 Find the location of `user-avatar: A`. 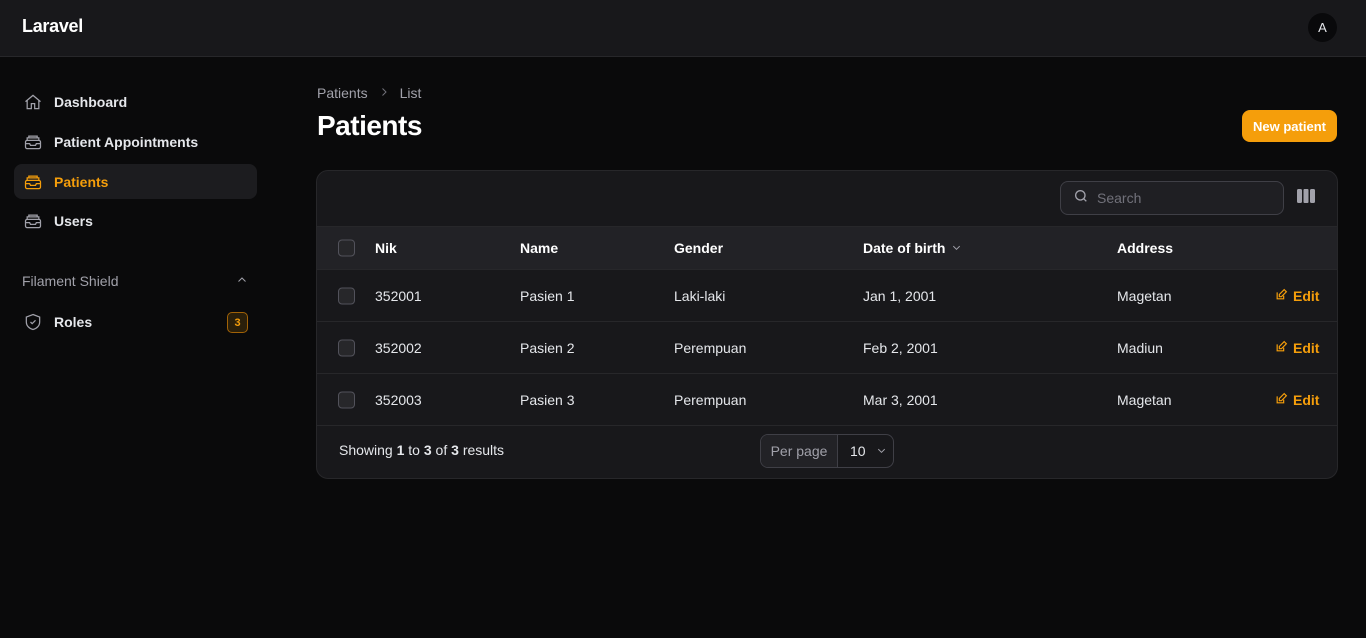

user-avatar: A is located at coordinates (1322, 27).